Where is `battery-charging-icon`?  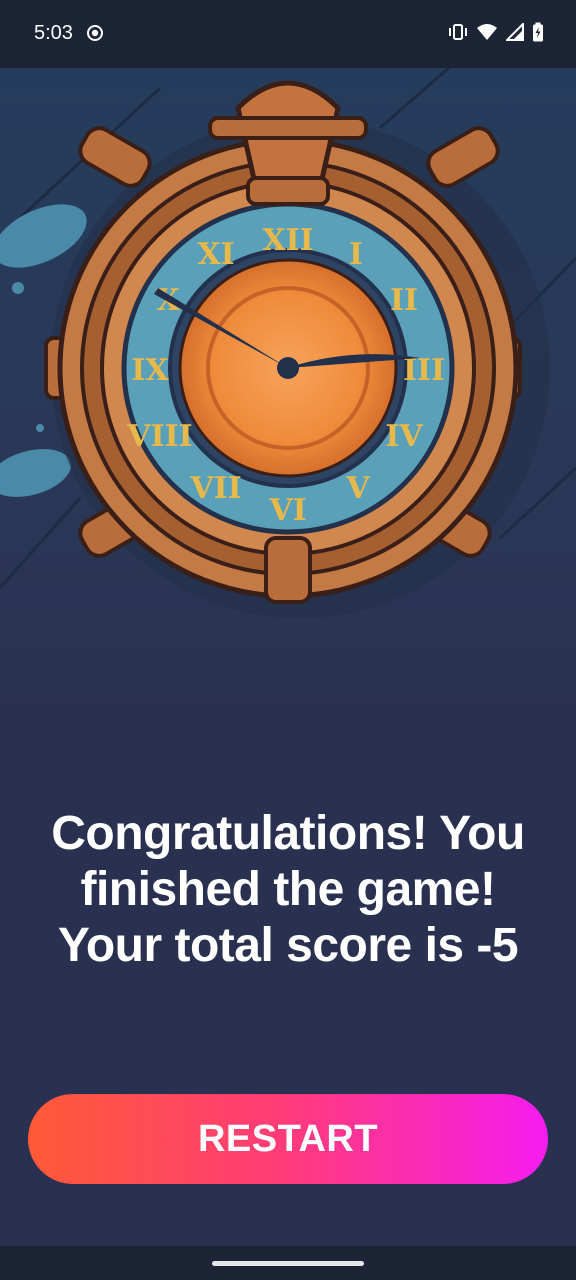 battery-charging-icon is located at coordinates (538, 32).